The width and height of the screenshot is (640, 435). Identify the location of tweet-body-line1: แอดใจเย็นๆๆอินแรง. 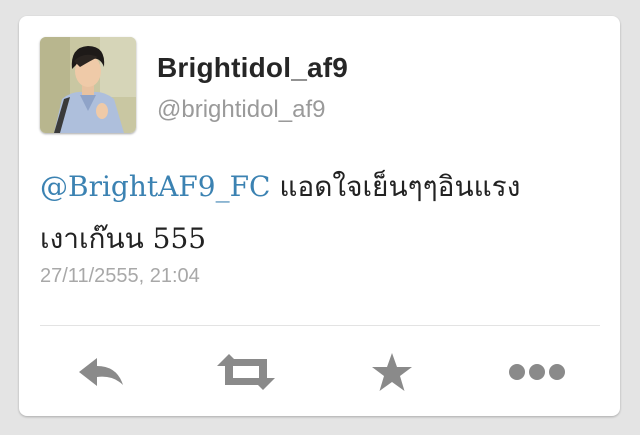
(400, 186).